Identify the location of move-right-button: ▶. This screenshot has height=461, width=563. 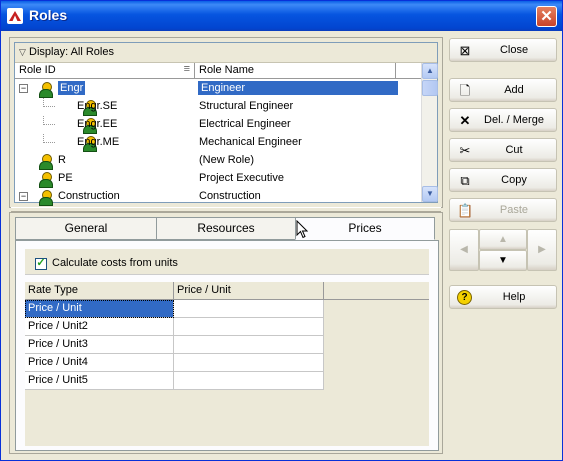
(542, 250).